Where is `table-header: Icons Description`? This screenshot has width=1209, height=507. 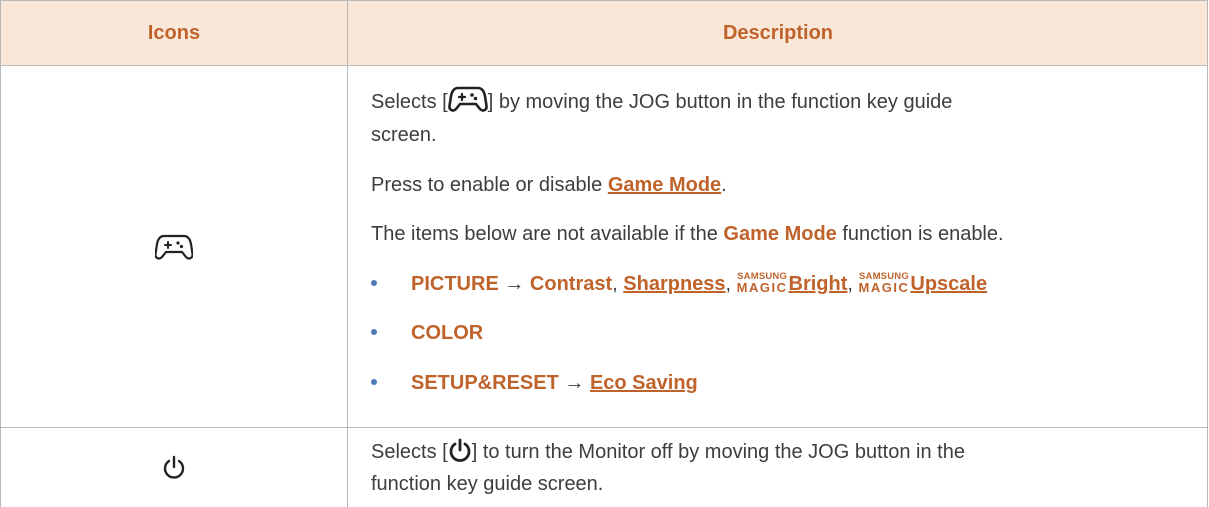 table-header: Icons Description is located at coordinates (604, 33).